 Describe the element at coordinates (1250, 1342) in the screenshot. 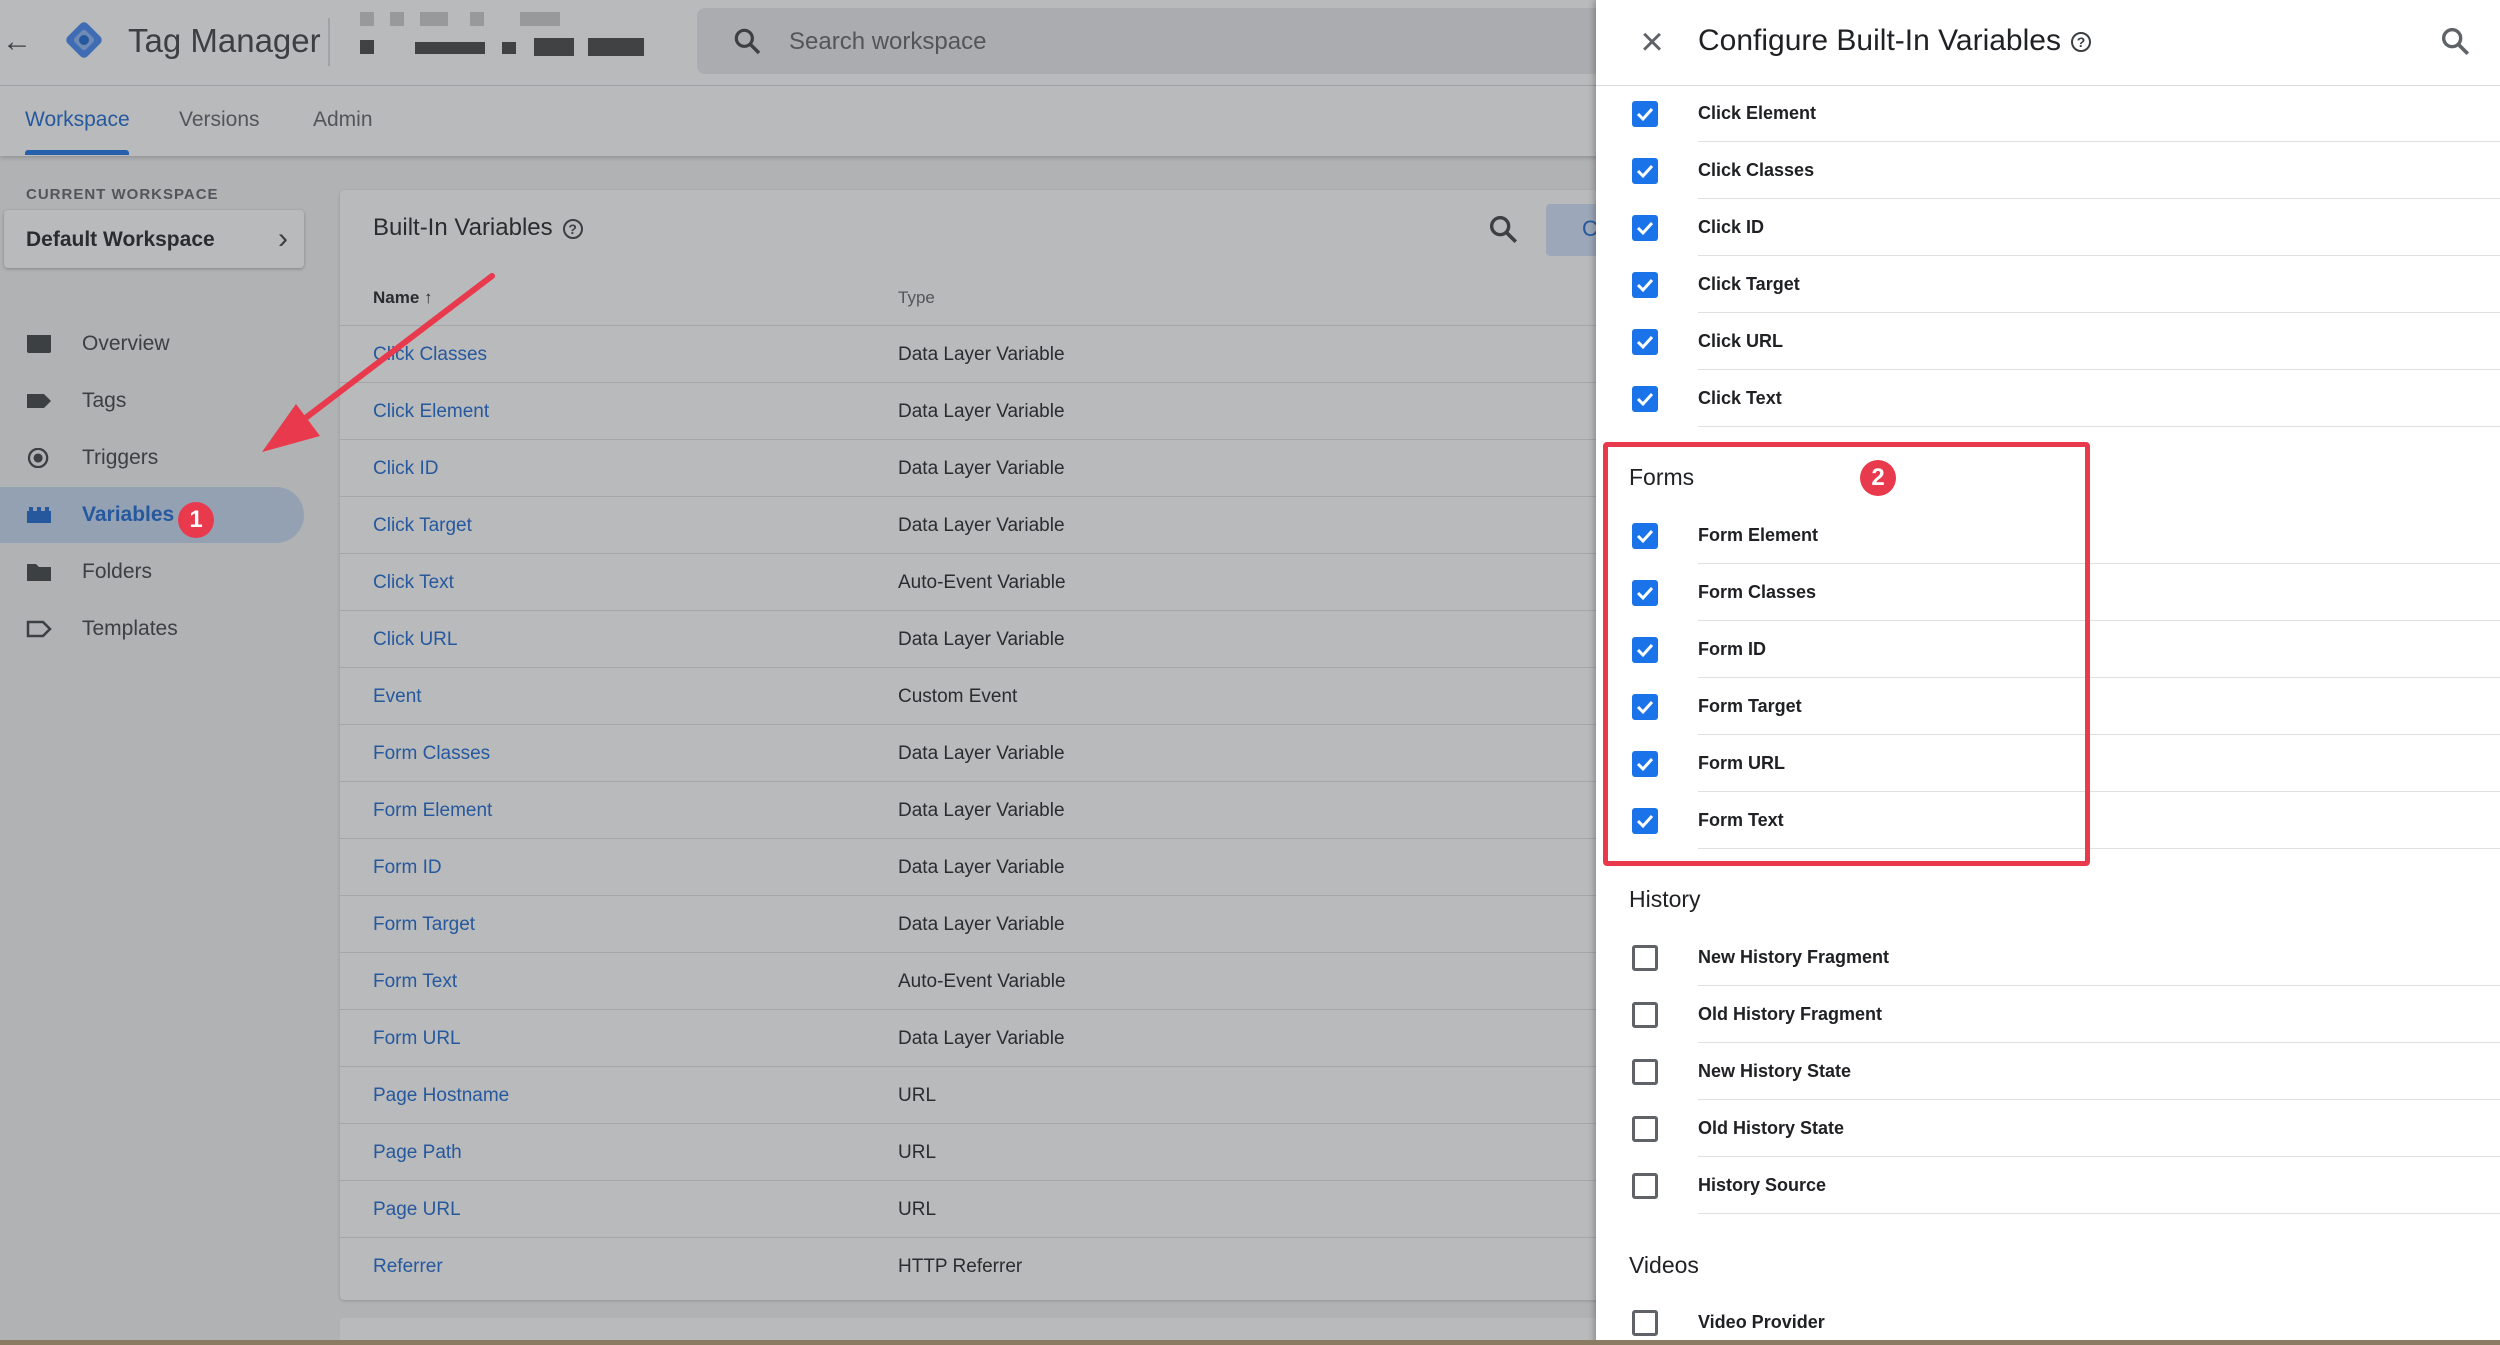

I see `bottom-edge` at that location.